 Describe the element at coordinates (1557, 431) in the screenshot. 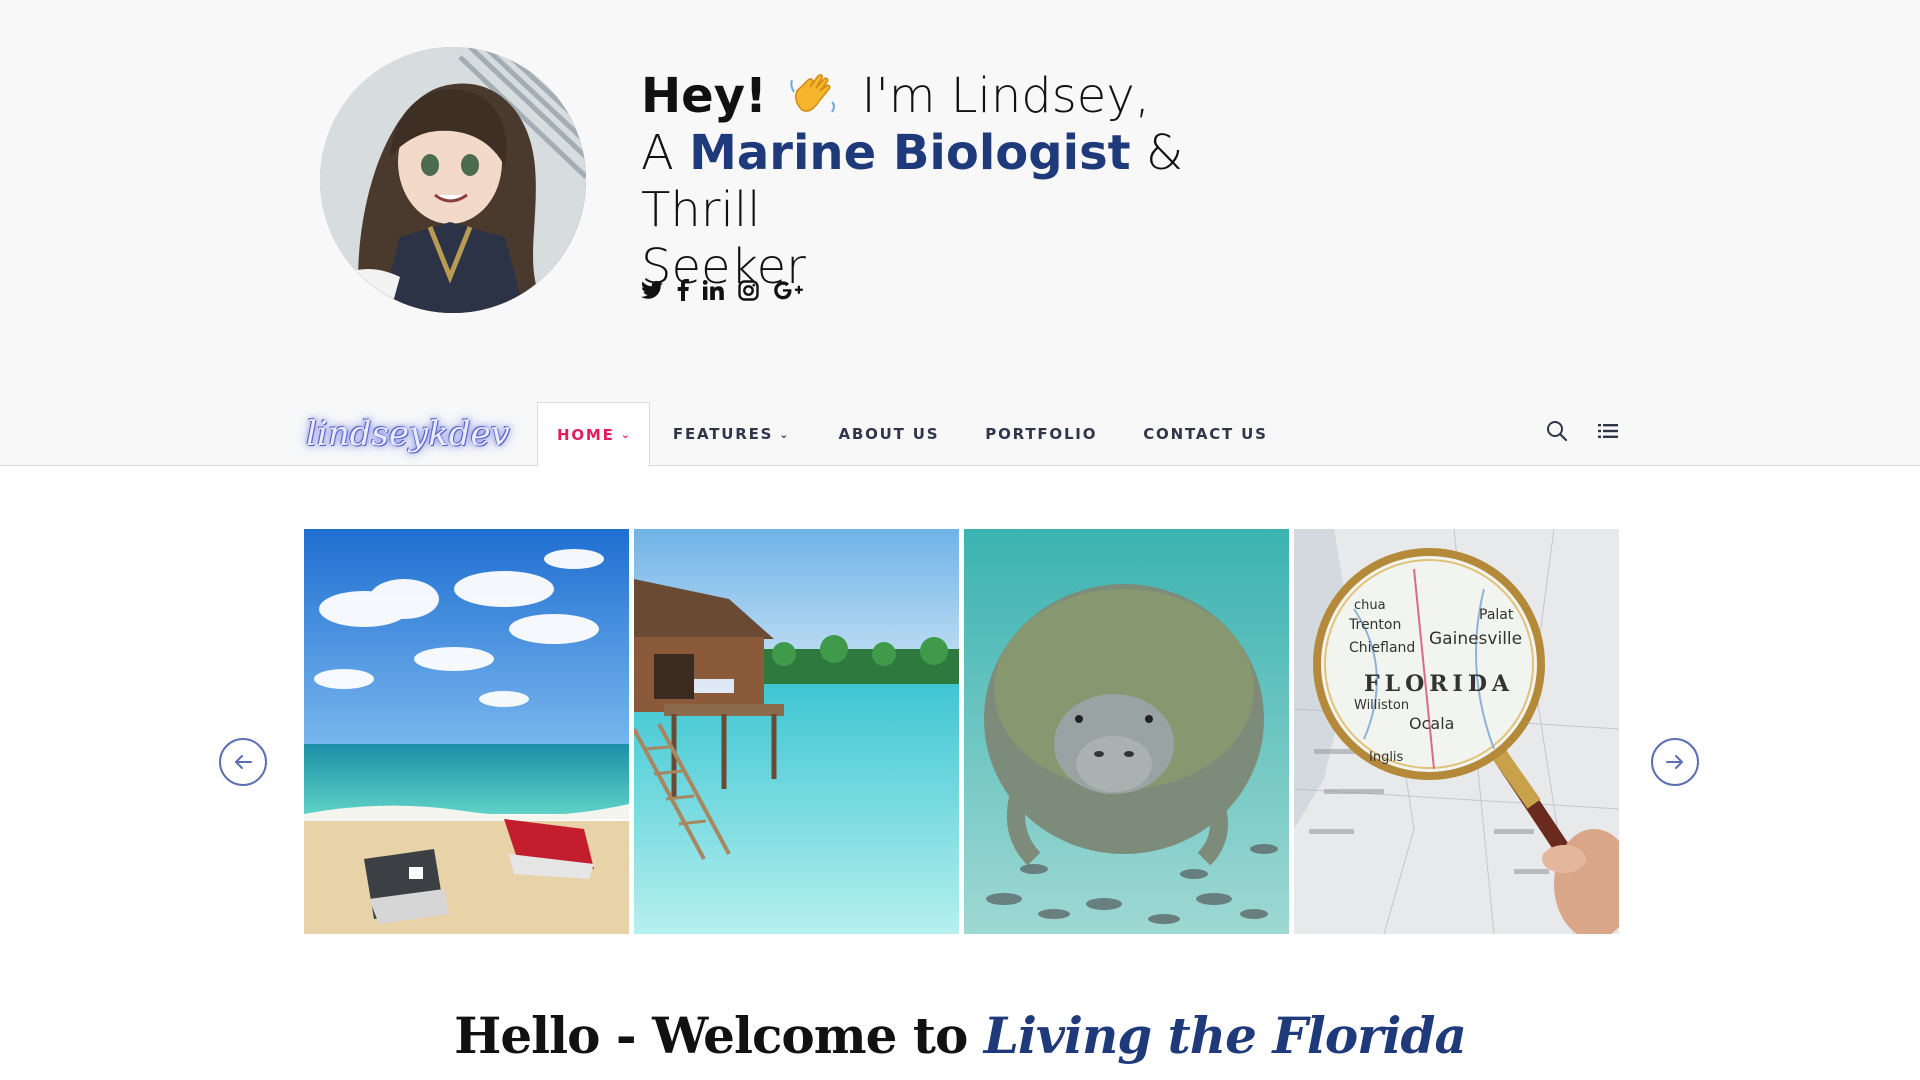

I see `search-icon` at that location.